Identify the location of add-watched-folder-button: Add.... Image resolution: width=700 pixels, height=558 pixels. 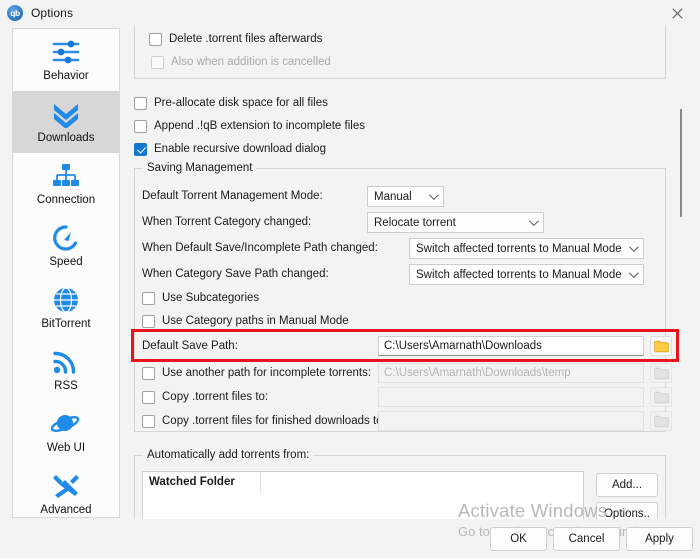
(627, 485).